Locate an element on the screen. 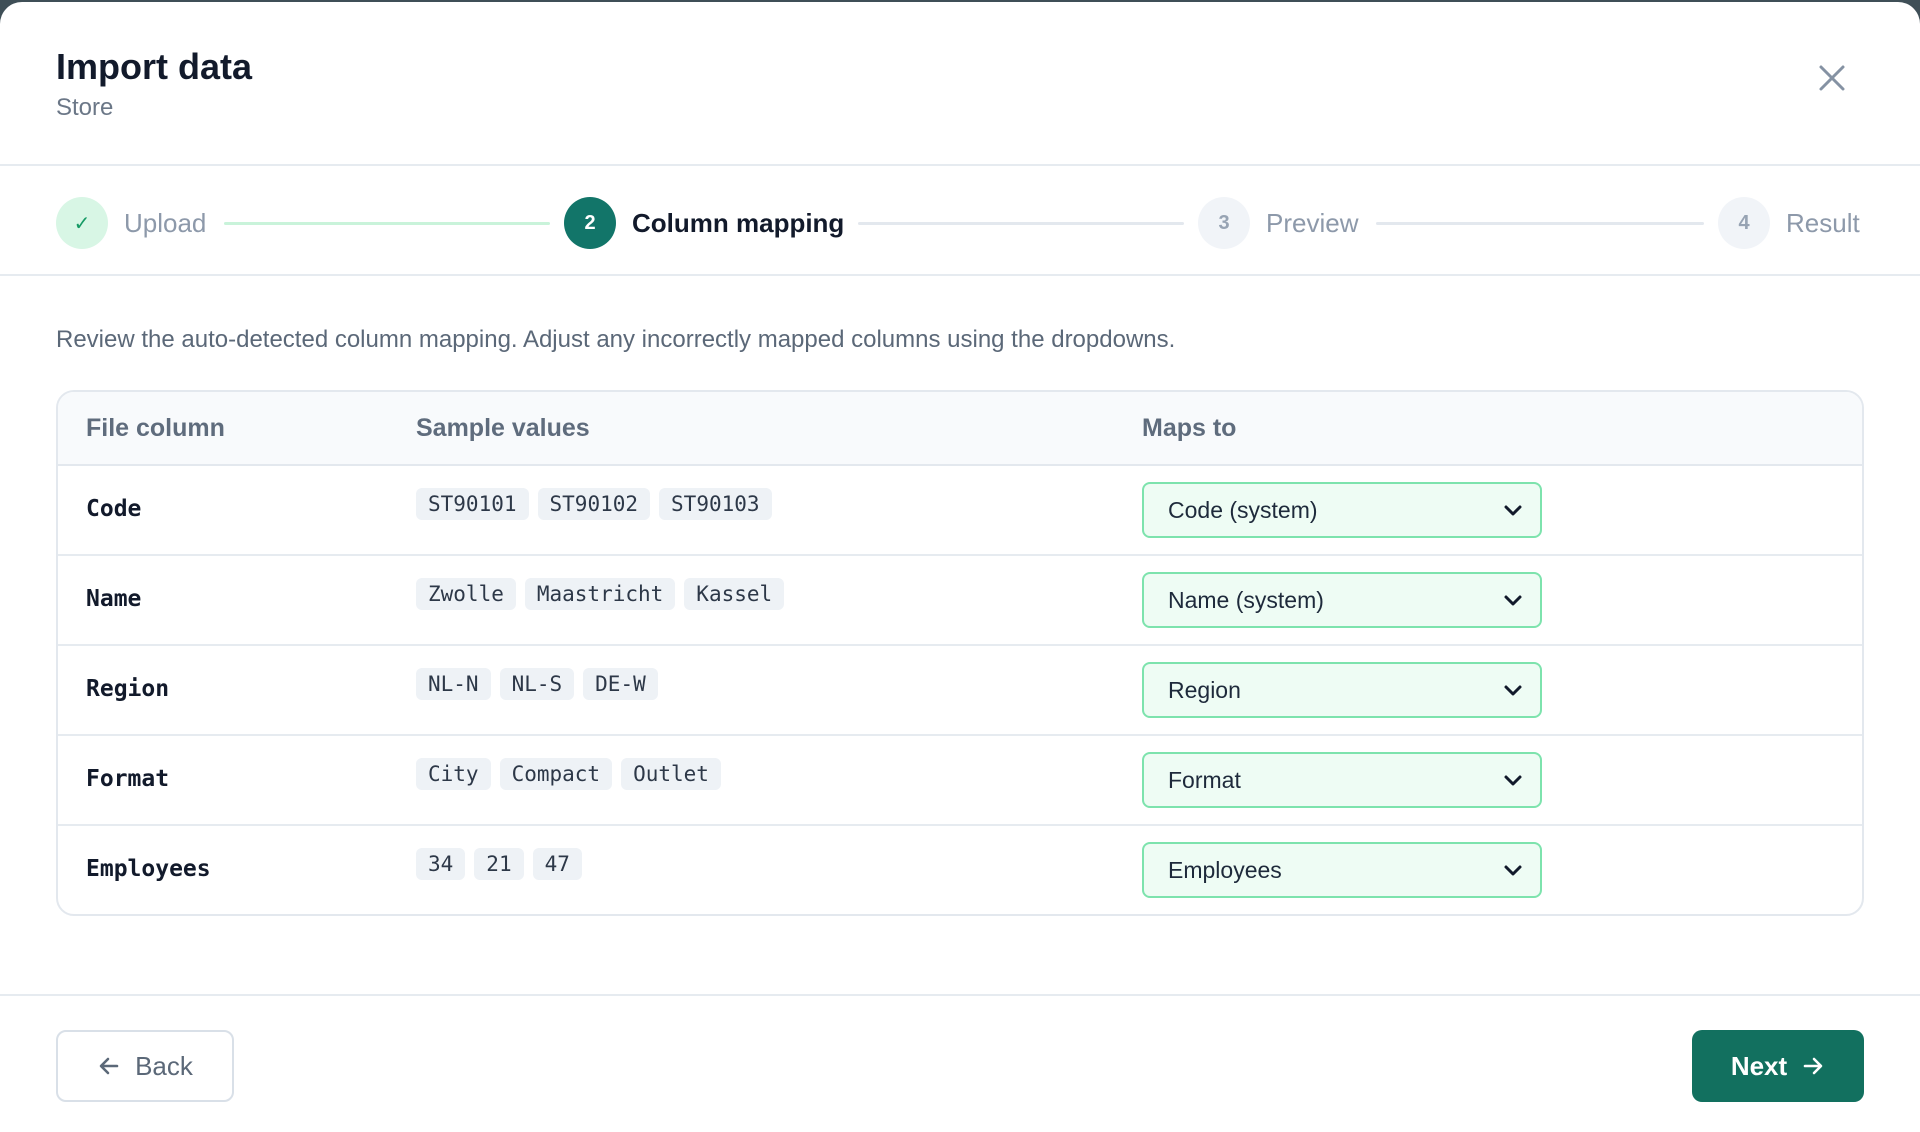 This screenshot has width=1920, height=1132. sample-chip: 47 is located at coordinates (557, 864).